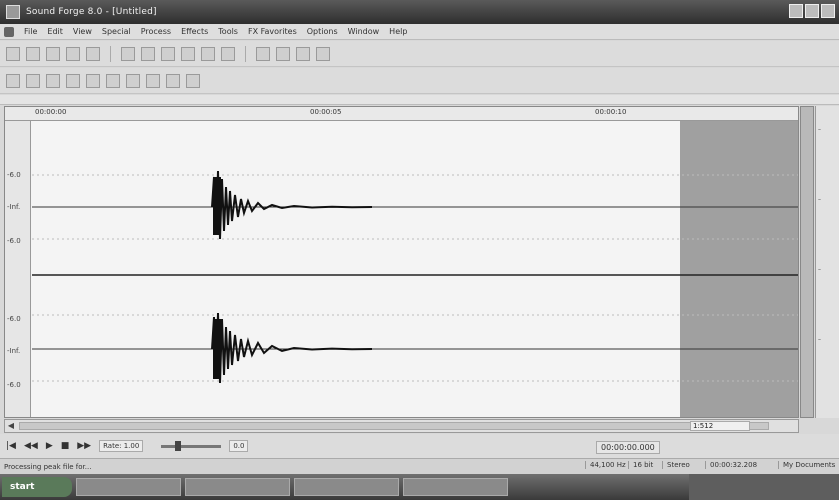 The width and height of the screenshot is (839, 500). Describe the element at coordinates (9, 31) in the screenshot. I see `document-icon` at that location.